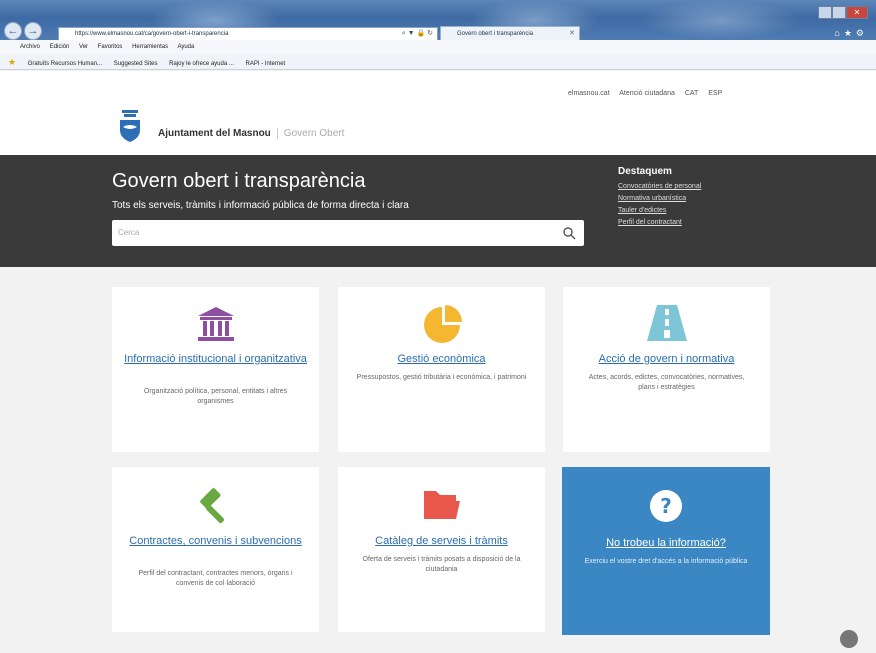 The width and height of the screenshot is (876, 653). I want to click on search-placeholder: Cerca, so click(129, 232).